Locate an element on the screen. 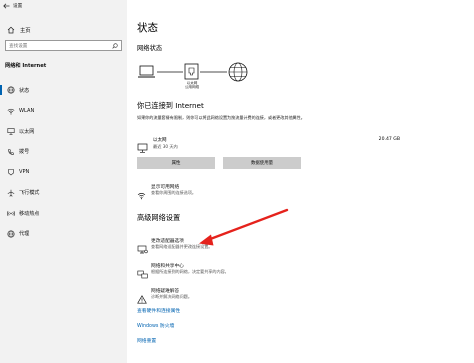 The image size is (474, 363). ethernet-usage-row: 以太网 最近 30 天内 20.47 GB is located at coordinates (268, 144).